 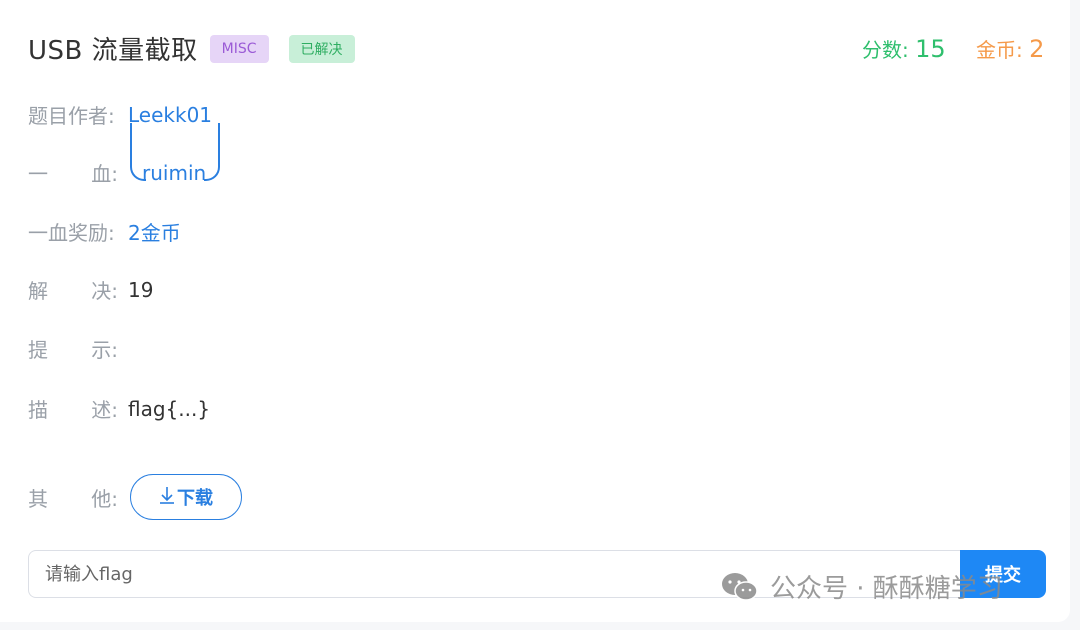 I want to click on first-blood-reward-value: 2金币, so click(x=154, y=233).